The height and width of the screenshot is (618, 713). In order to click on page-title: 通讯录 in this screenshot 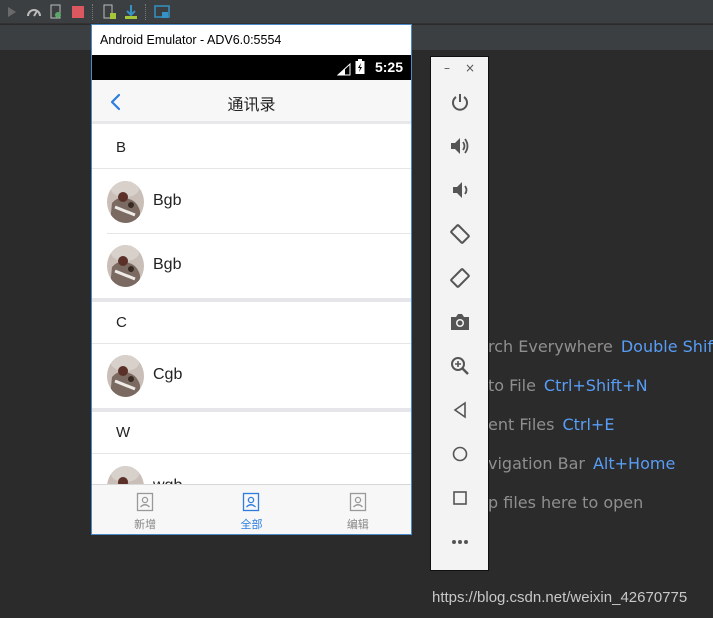, I will do `click(251, 104)`.